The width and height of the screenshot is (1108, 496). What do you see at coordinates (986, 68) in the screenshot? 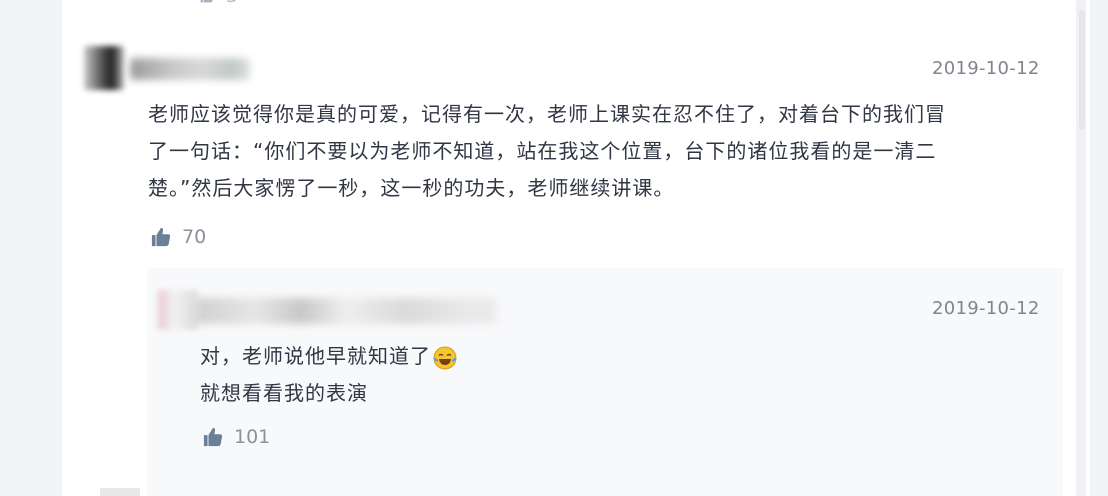
I see `comment-date: 2019-10-12` at bounding box center [986, 68].